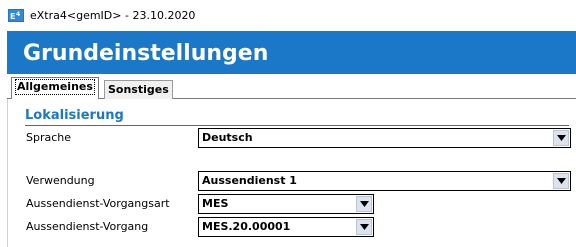 This screenshot has height=247, width=576. Describe the element at coordinates (288, 15) in the screenshot. I see `window-titlebar: E 4 eXtra4<gemID> - 23.10.2020` at that location.